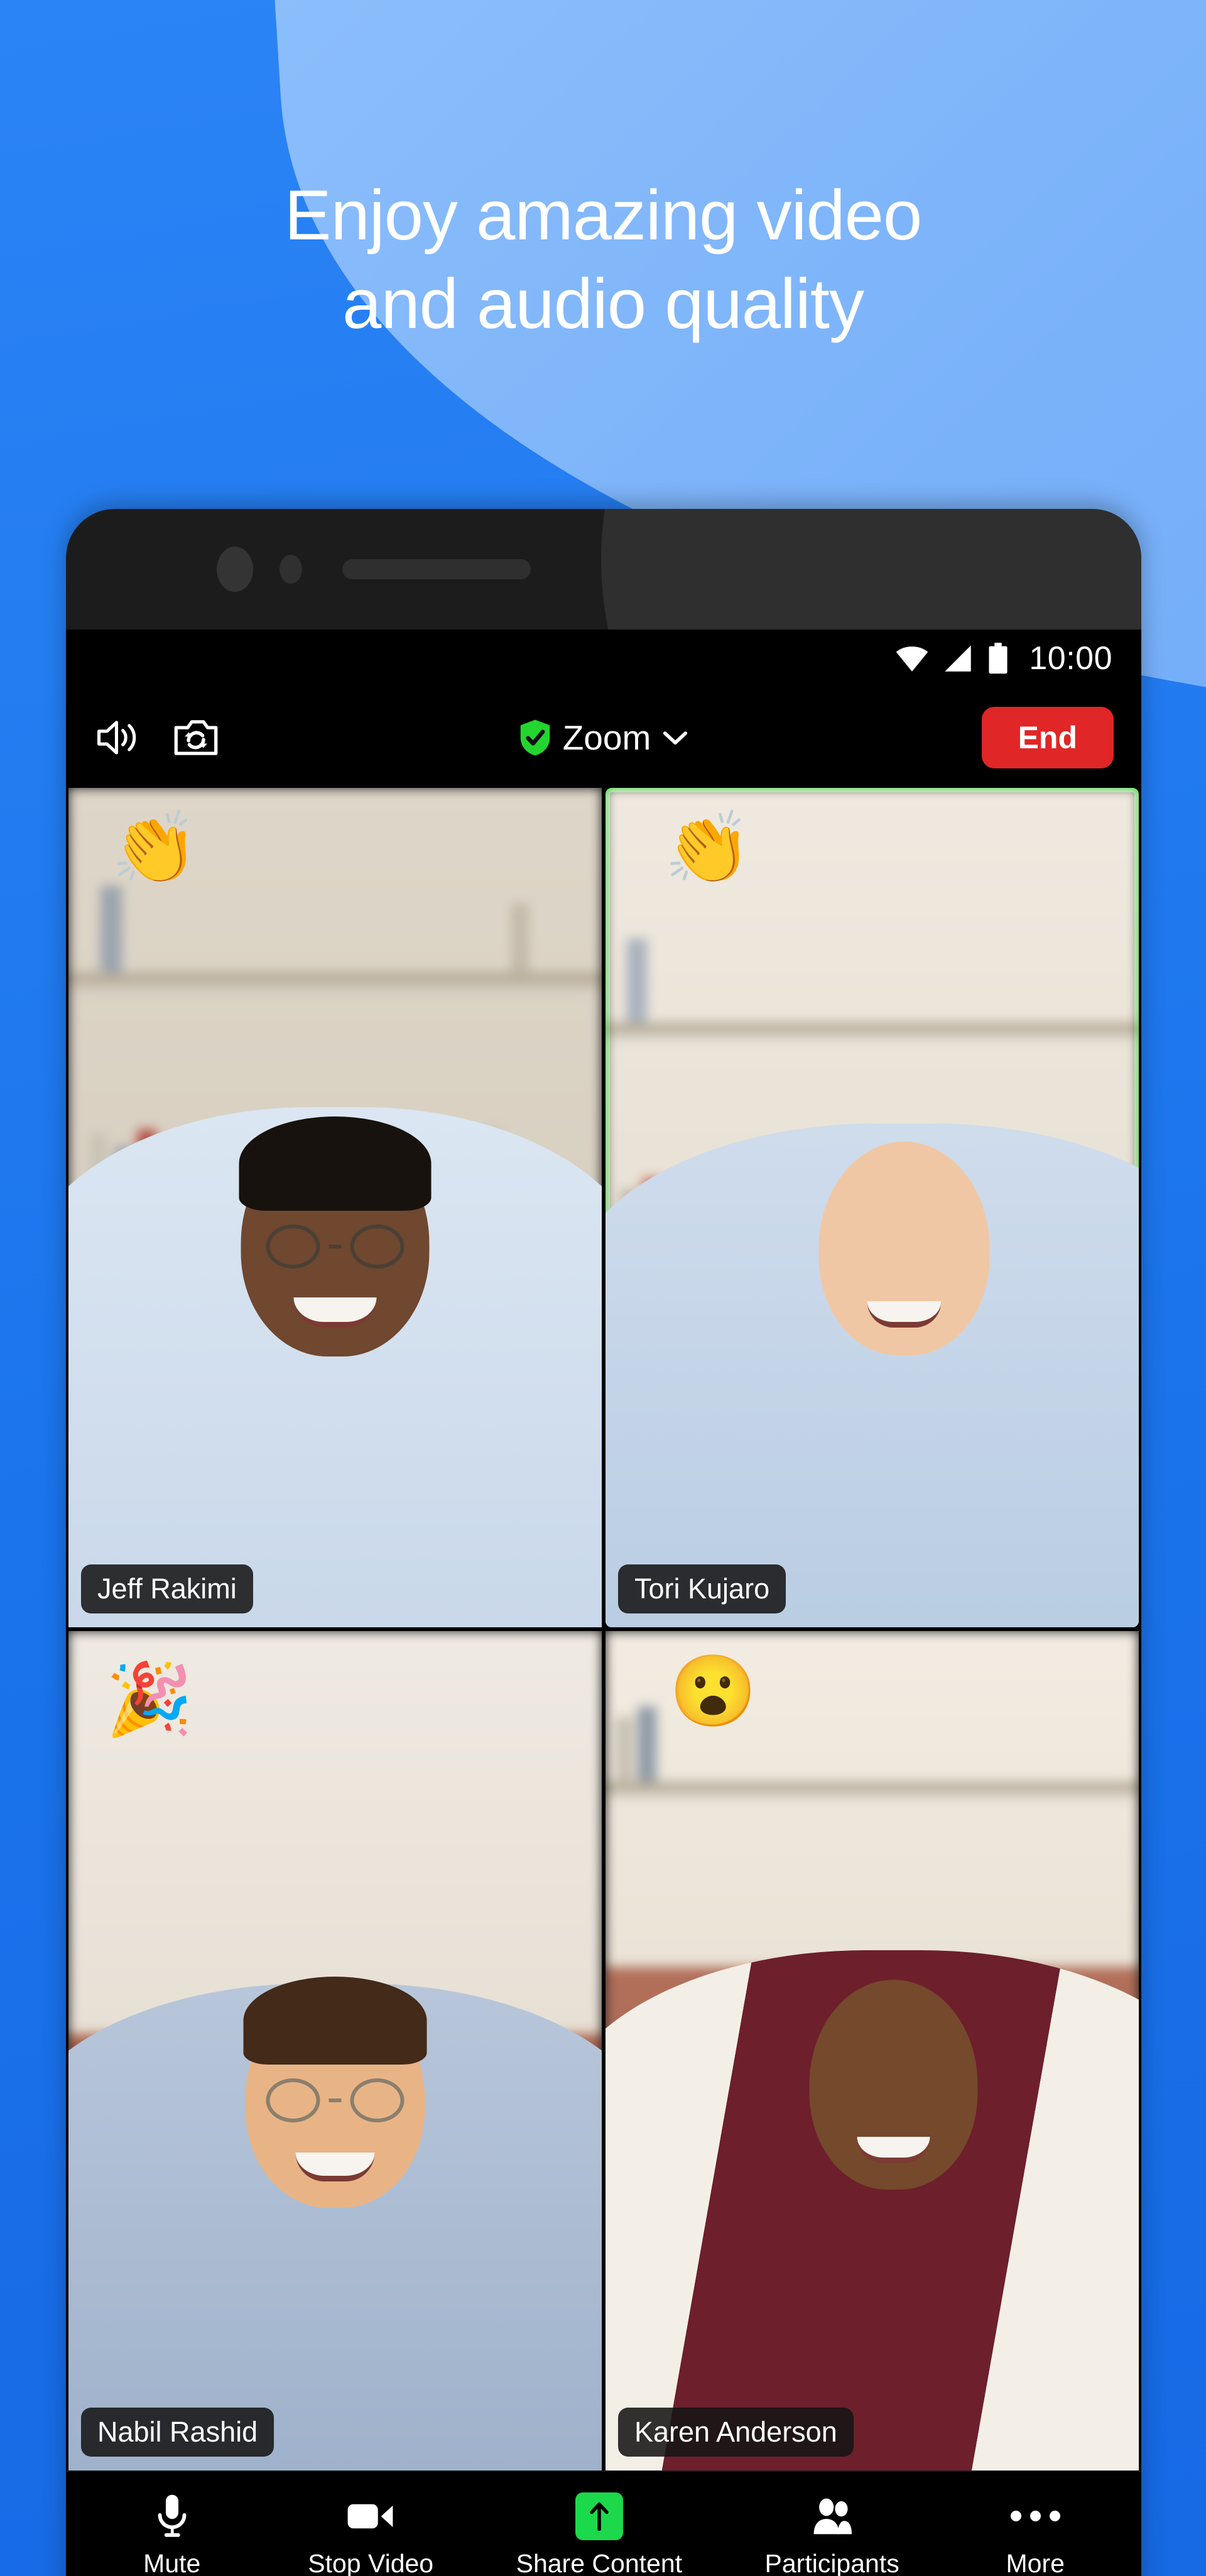 This screenshot has height=2576, width=1206. I want to click on cellular-signal-icon, so click(959, 658).